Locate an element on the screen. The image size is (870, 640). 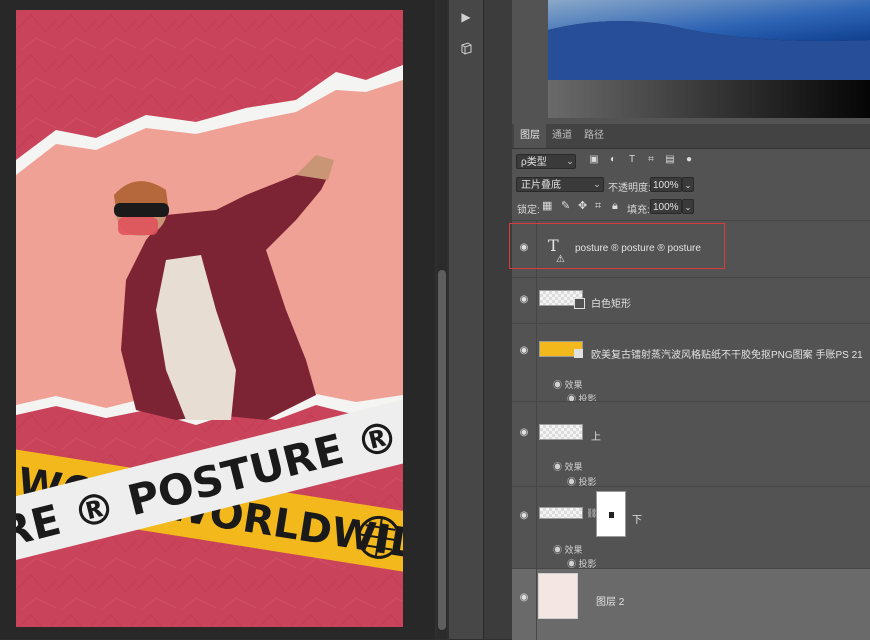
shape-filter-icon: ⌗ is located at coordinates (651, 160).